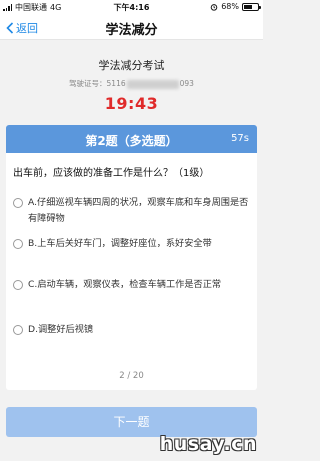  Describe the element at coordinates (131, 30) in the screenshot. I see `page-title: 学法减分` at that location.